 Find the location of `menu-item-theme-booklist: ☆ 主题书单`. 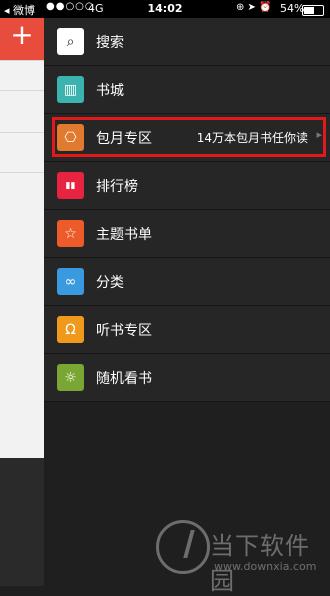

menu-item-theme-booklist: ☆ 主题书单 is located at coordinates (187, 234).